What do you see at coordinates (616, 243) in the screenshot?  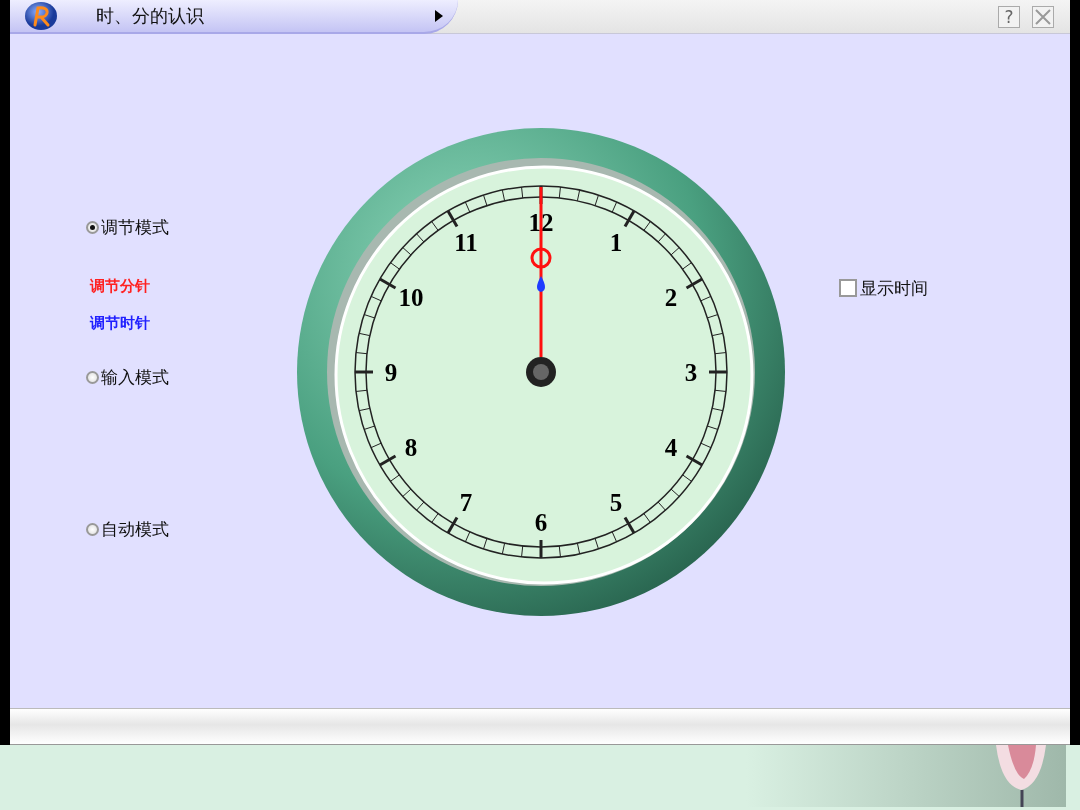 I see `clock-numeral: 1` at bounding box center [616, 243].